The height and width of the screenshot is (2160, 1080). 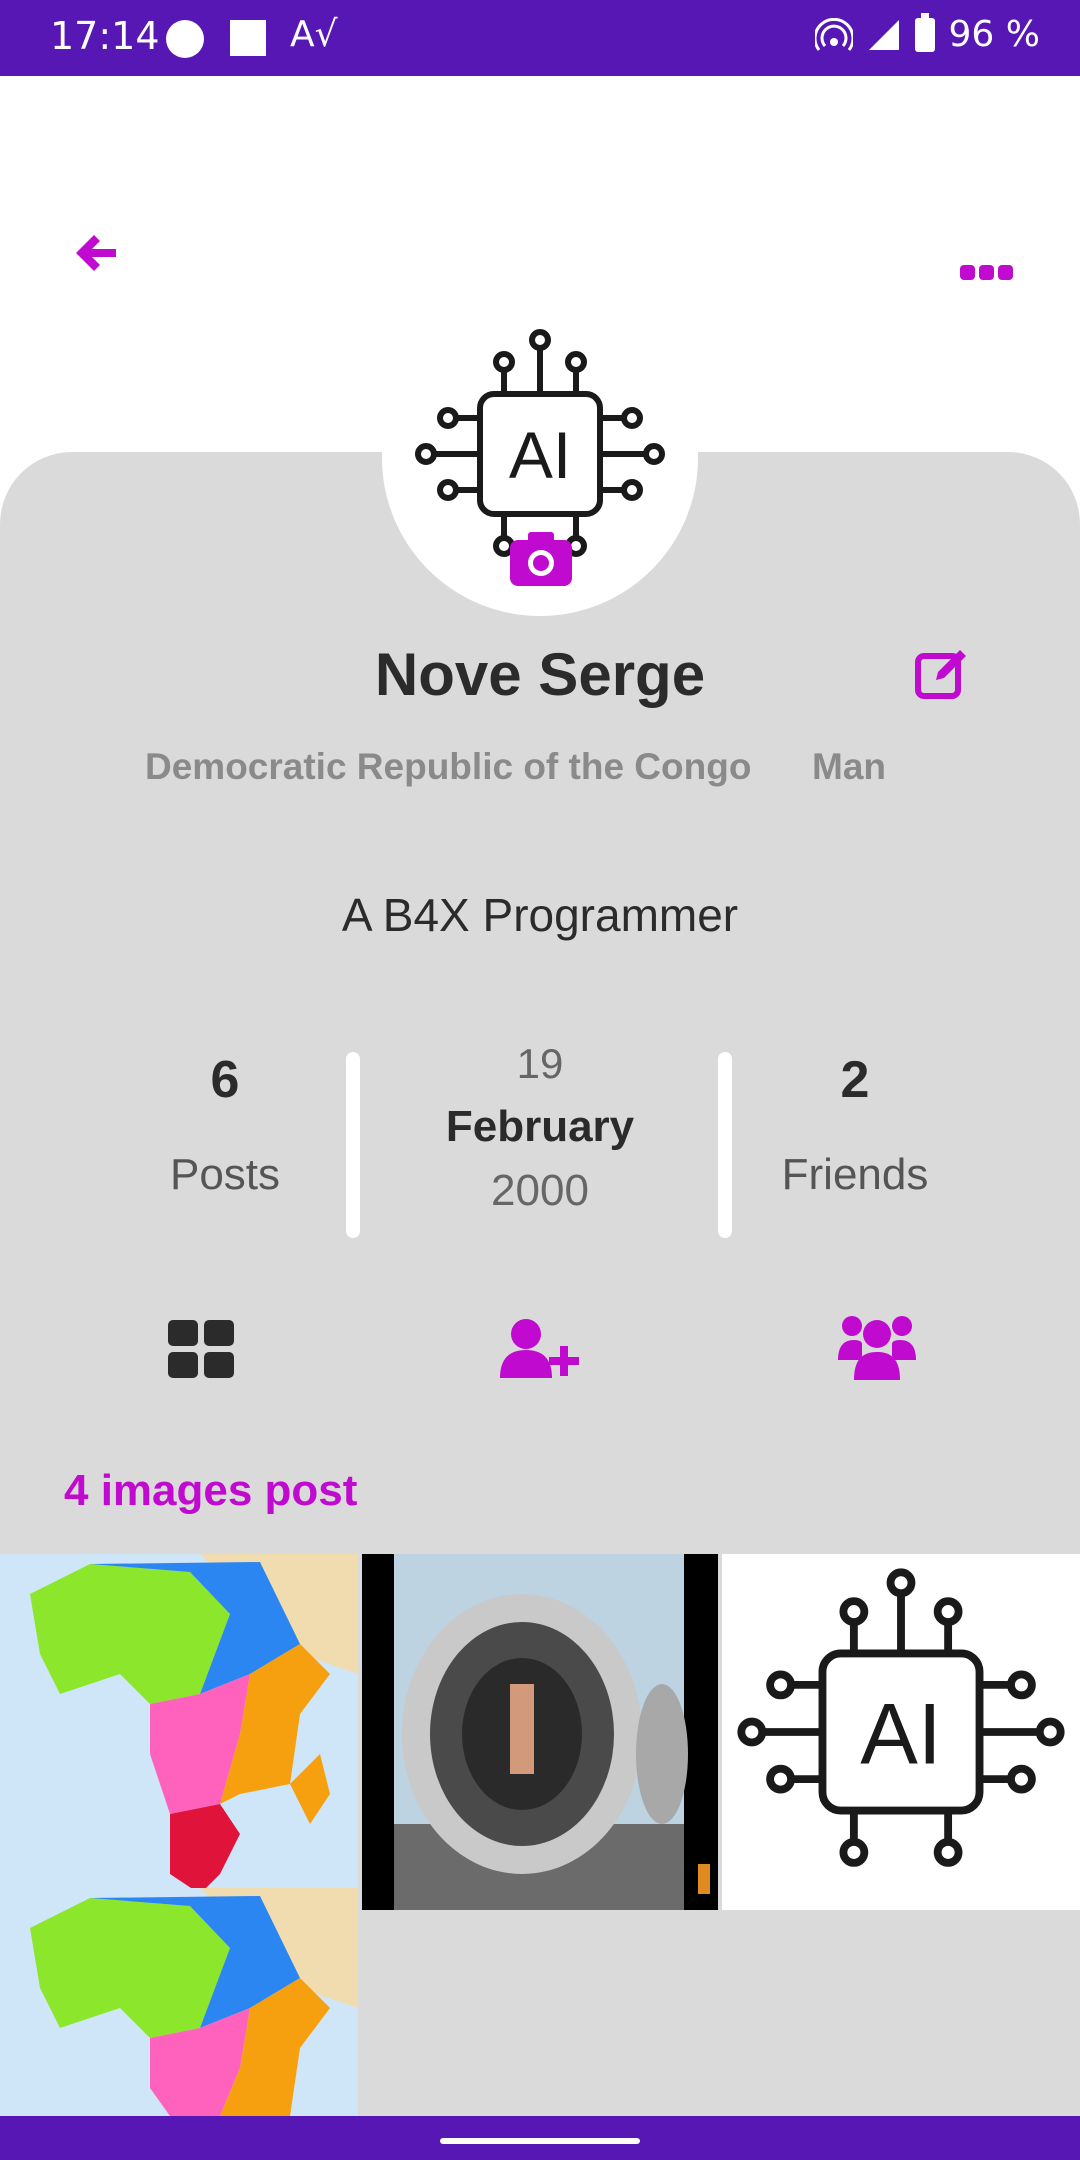 What do you see at coordinates (833, 34) in the screenshot?
I see `hotspot-icon` at bounding box center [833, 34].